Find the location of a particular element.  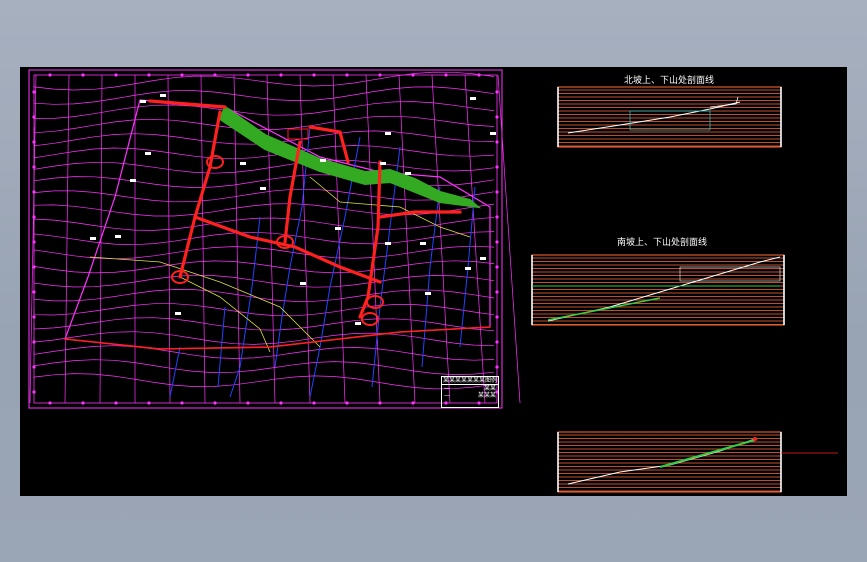

section-north-box is located at coordinates (670, 120).